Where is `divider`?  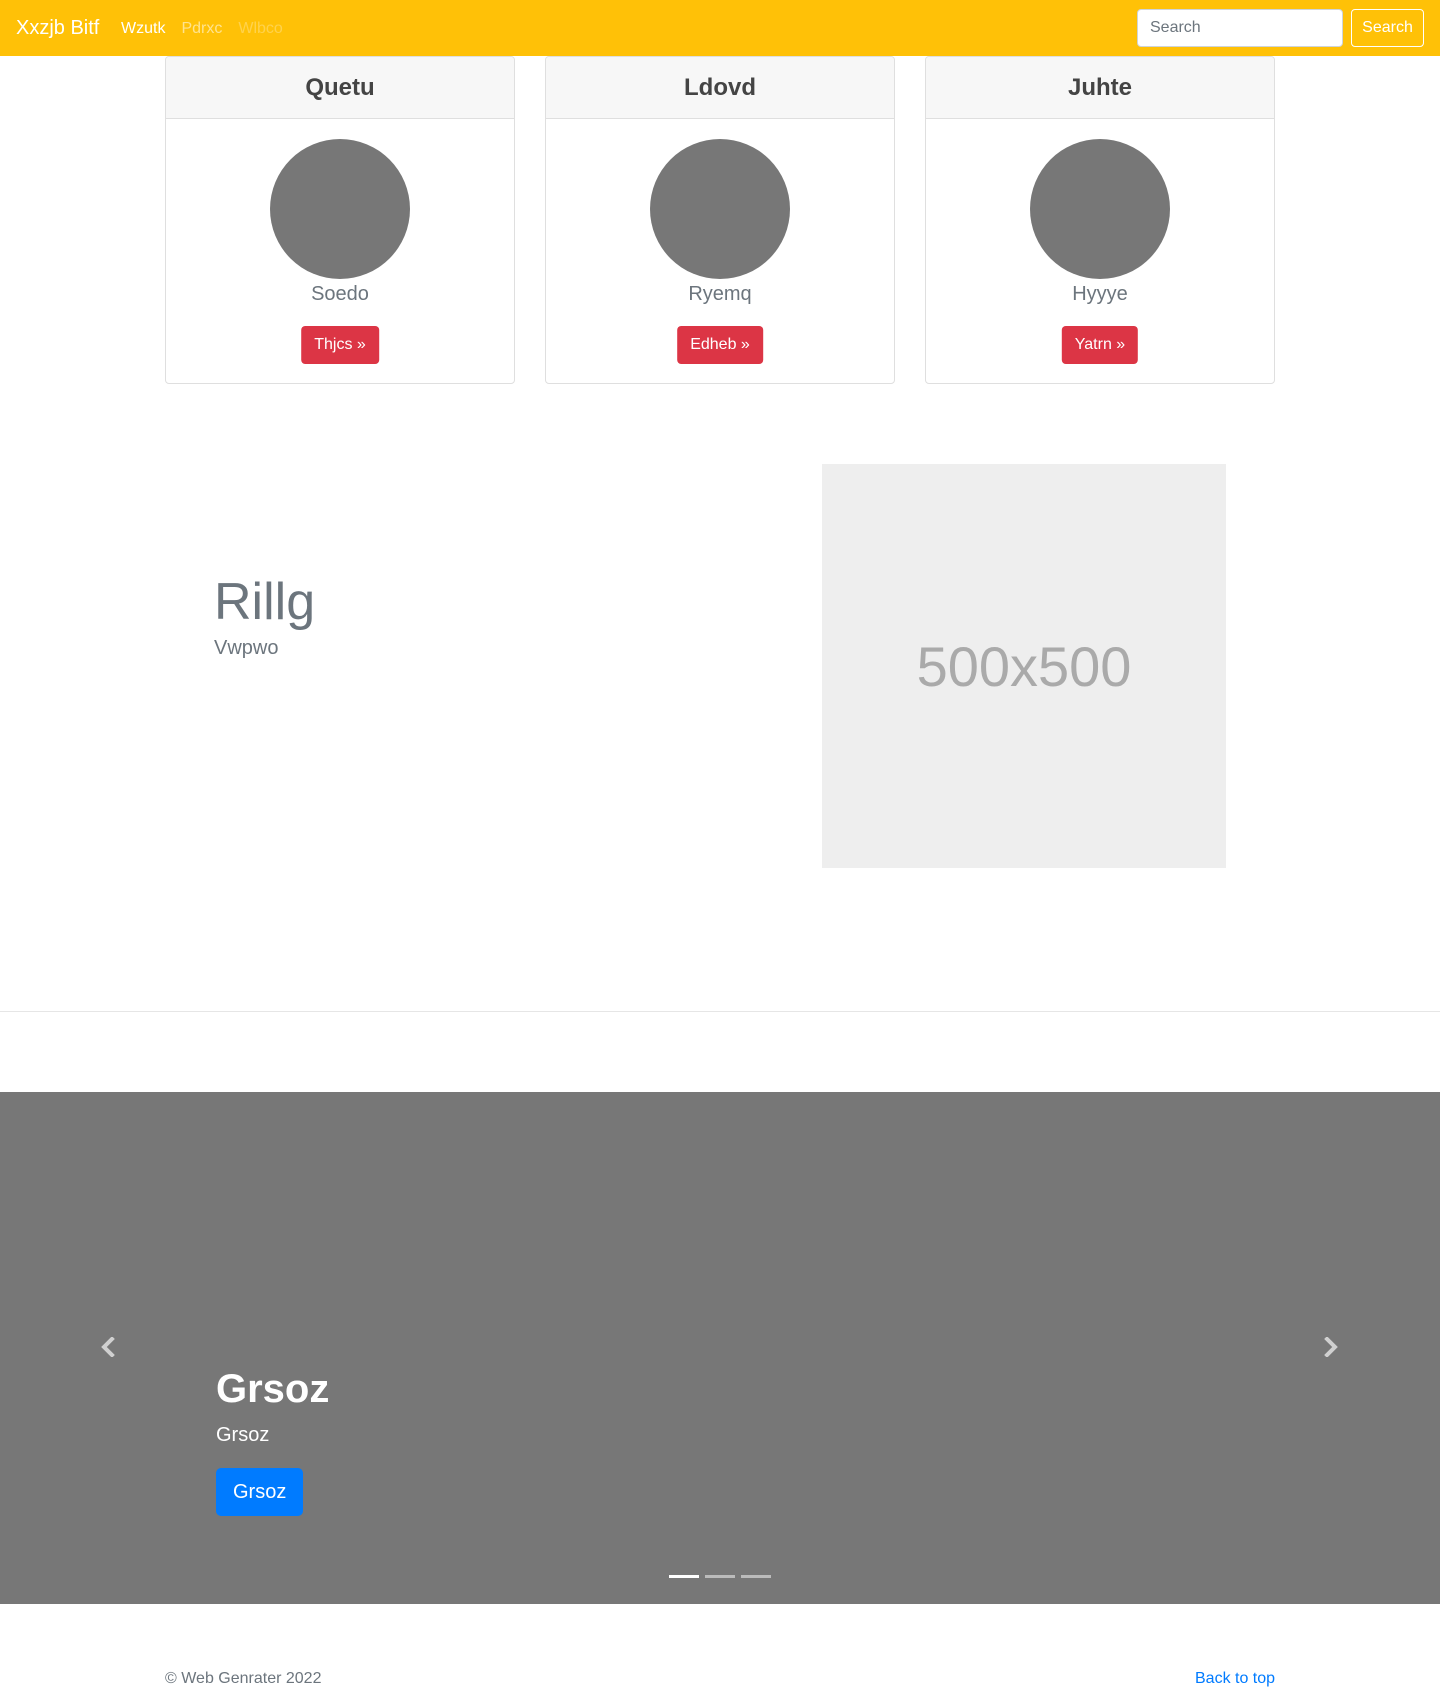
divider is located at coordinates (720, 1011).